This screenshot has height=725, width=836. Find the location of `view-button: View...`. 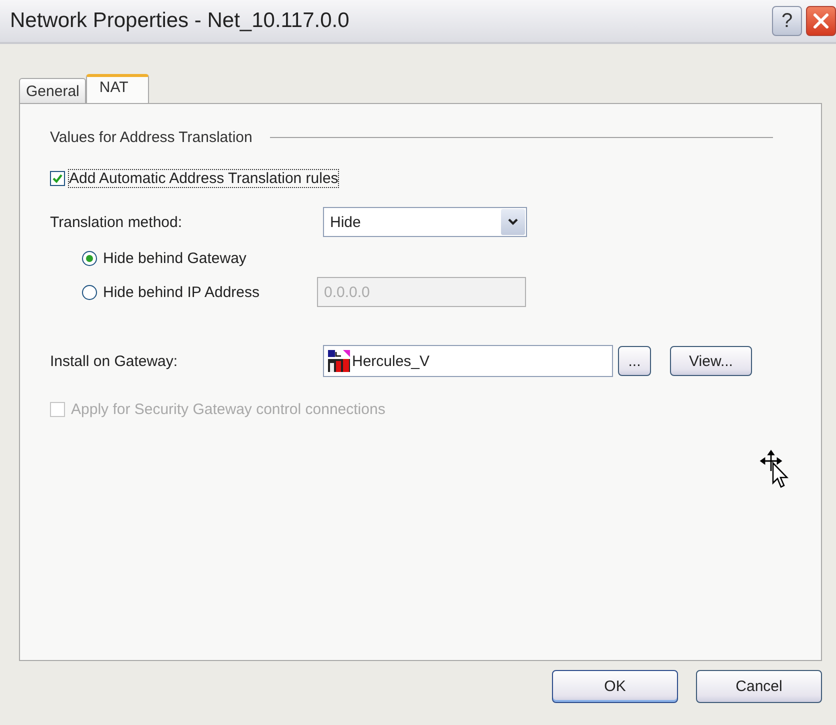

view-button: View... is located at coordinates (711, 361).